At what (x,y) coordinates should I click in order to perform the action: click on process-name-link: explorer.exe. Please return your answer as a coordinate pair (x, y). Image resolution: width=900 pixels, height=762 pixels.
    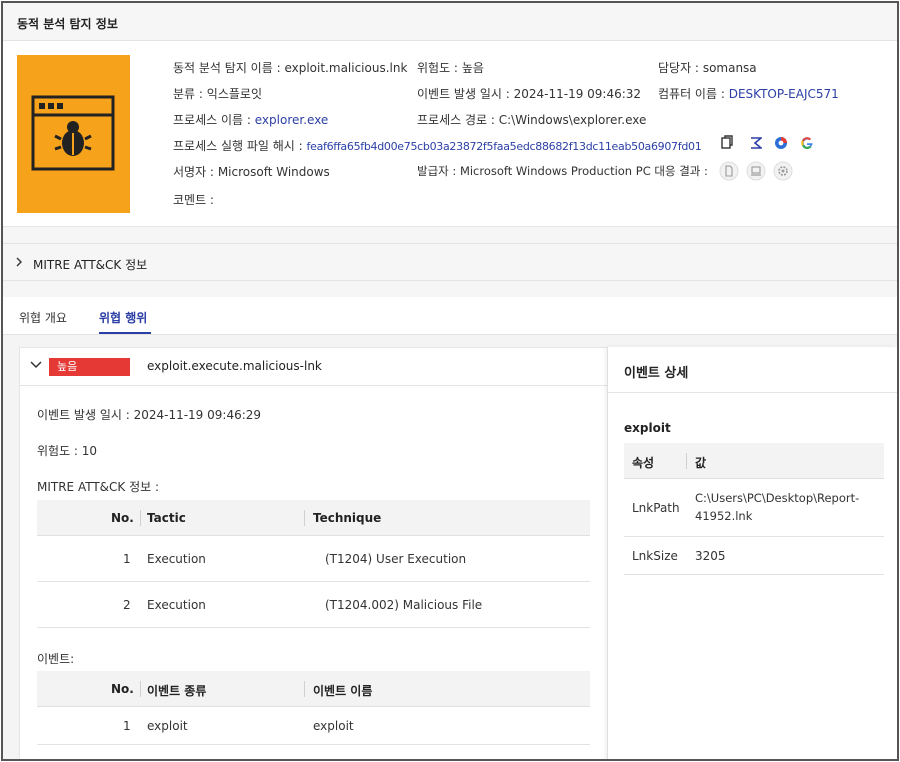
    Looking at the image, I should click on (292, 120).